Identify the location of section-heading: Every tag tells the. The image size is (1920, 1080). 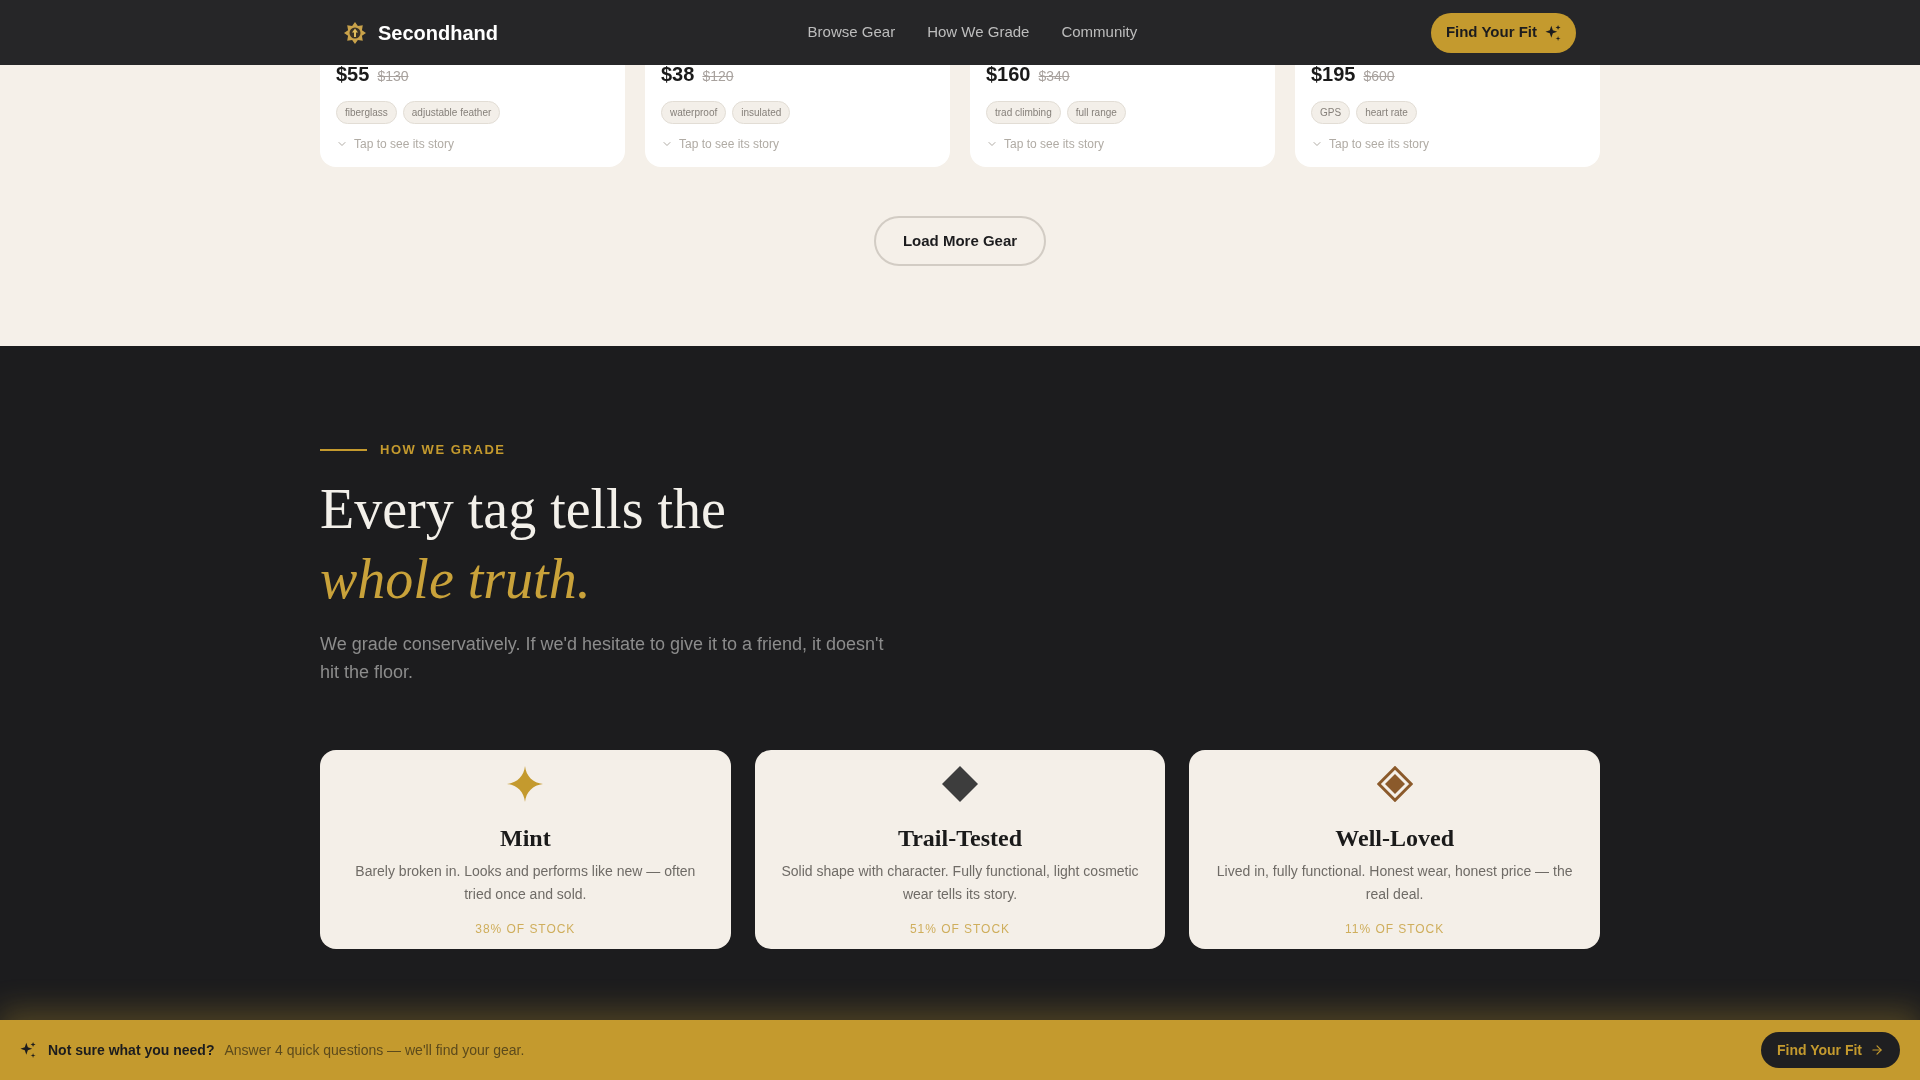
(523, 509).